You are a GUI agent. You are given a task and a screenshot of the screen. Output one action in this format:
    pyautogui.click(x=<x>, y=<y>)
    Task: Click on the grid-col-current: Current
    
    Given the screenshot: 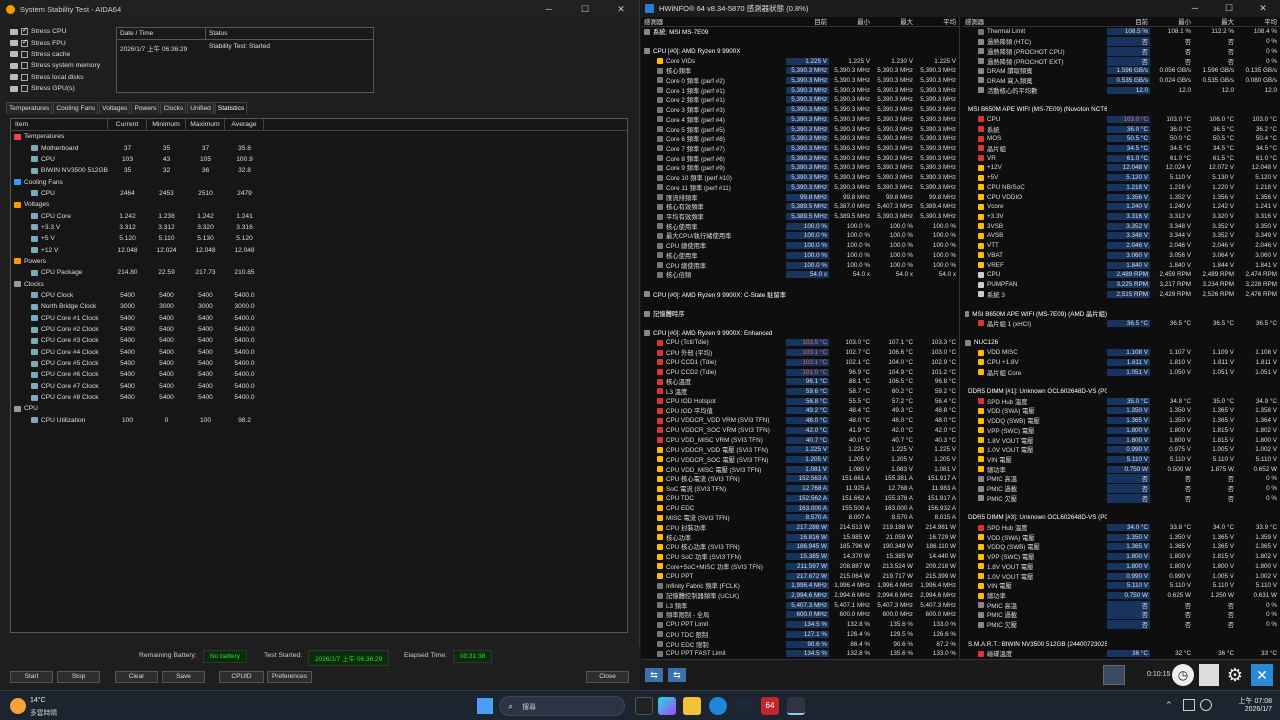 What is the action you would take?
    pyautogui.click(x=127, y=124)
    